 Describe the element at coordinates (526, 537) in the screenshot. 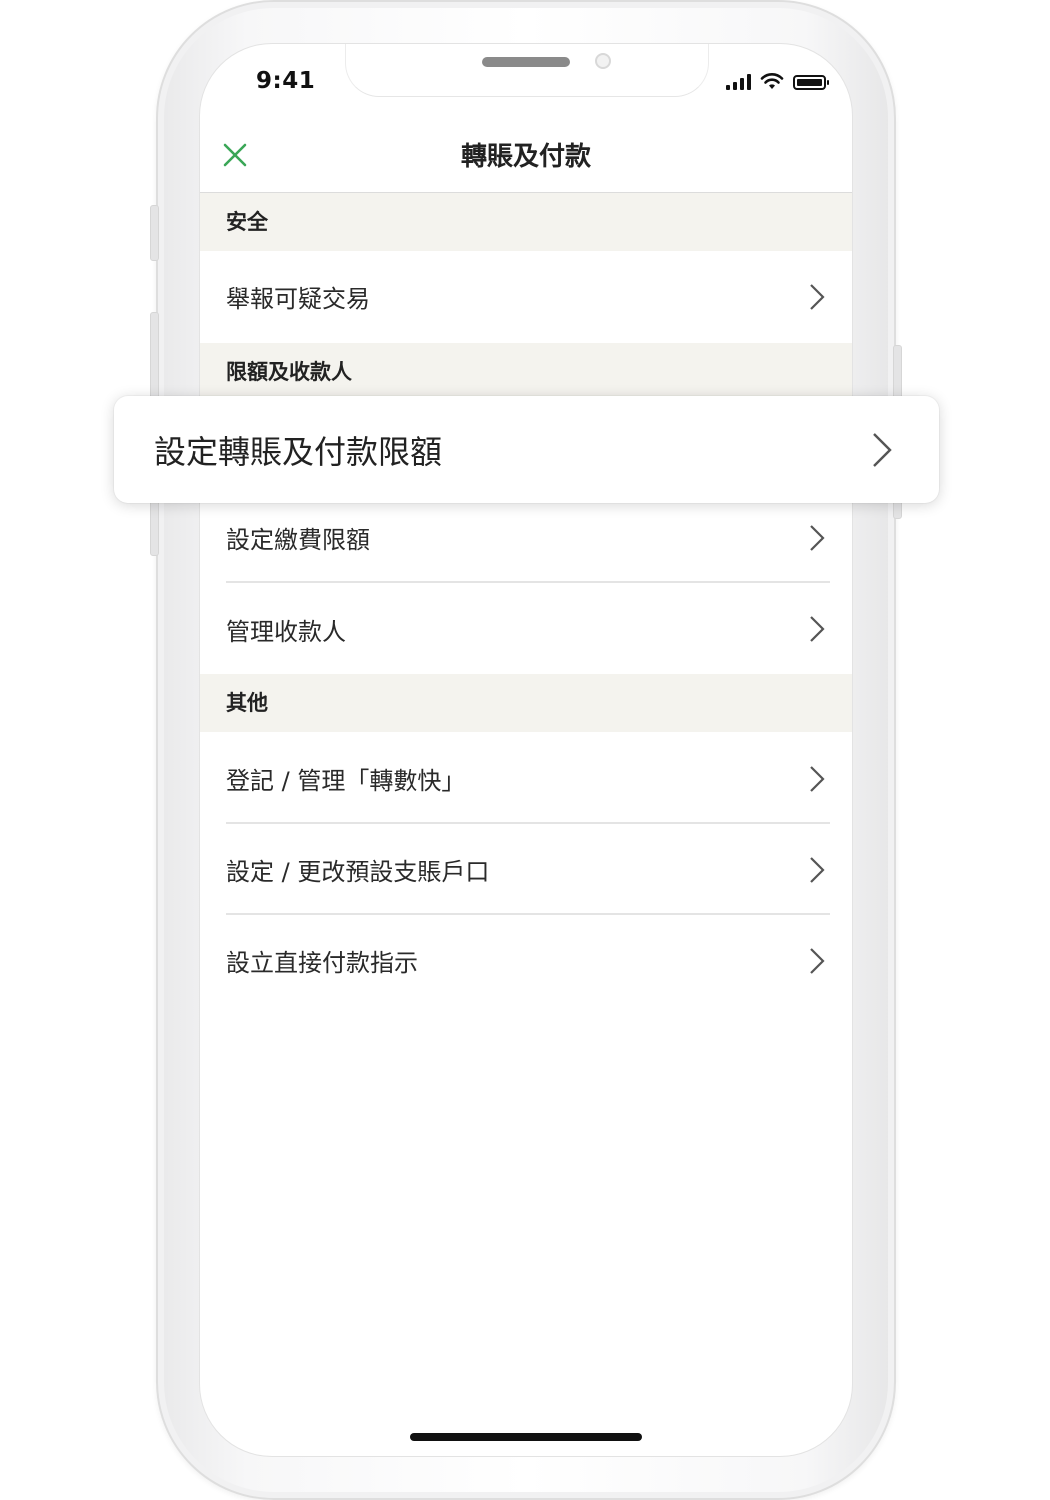

I see `menu-item-set-bill-limit: 設定繳費限額` at that location.